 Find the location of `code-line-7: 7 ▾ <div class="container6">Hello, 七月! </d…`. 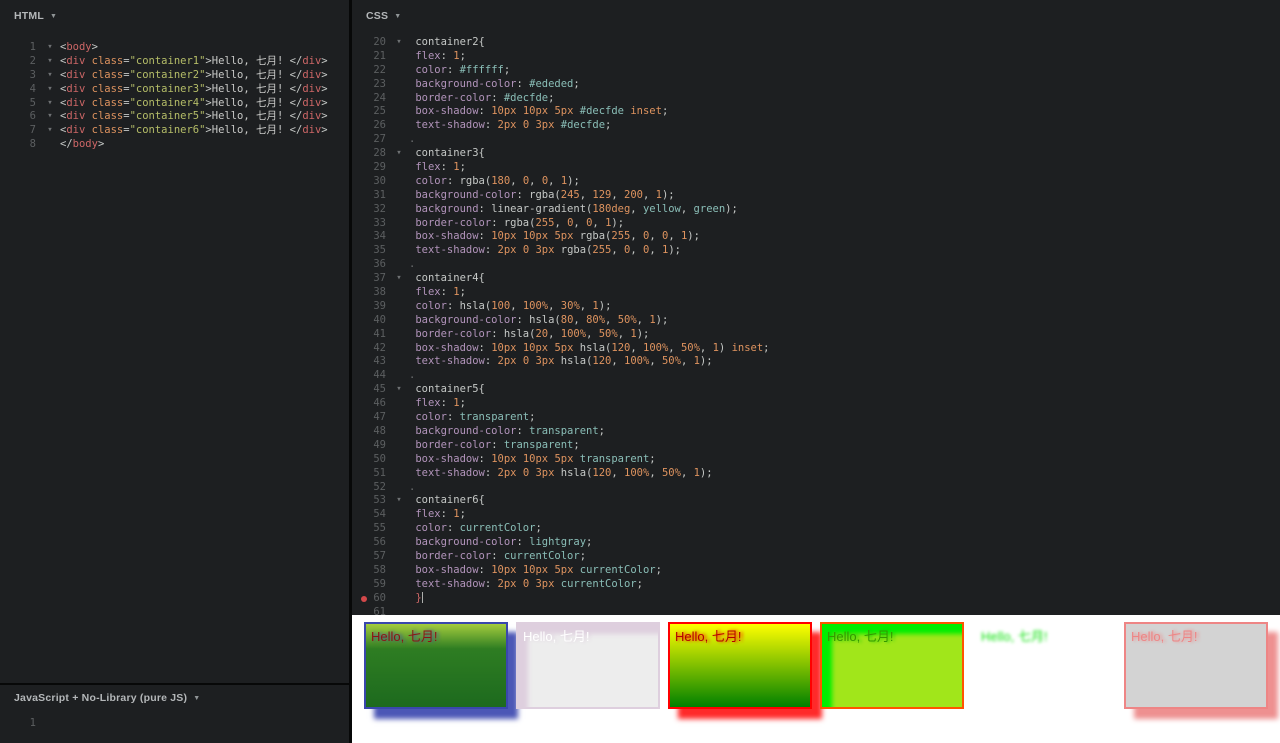

code-line-7: 7 ▾ <div class="container6">Hello, 七月! </d… is located at coordinates (174, 131).